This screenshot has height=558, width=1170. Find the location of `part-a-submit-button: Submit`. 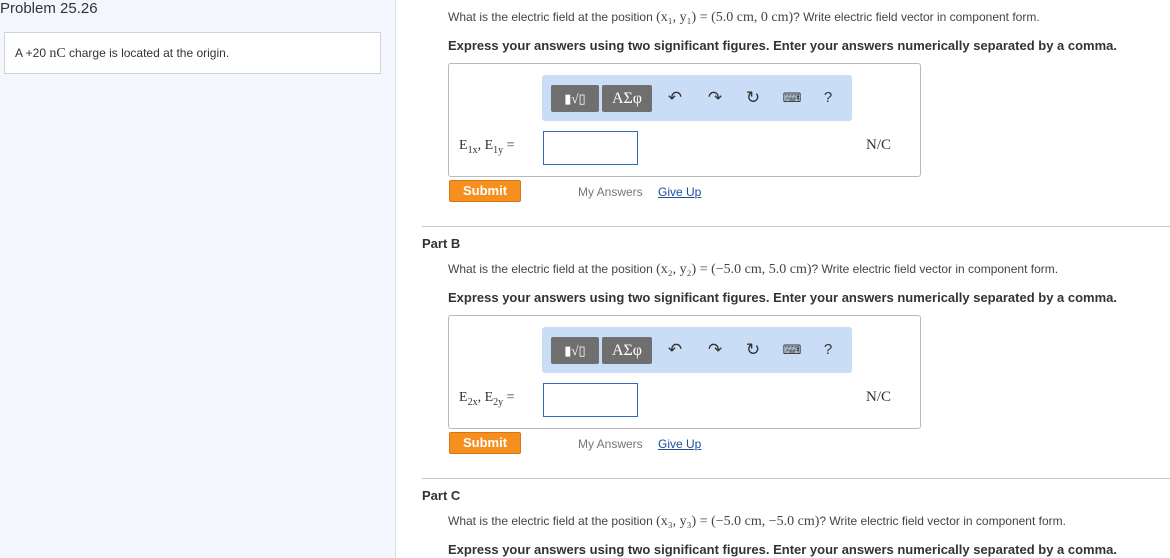

part-a-submit-button: Submit is located at coordinates (485, 191).